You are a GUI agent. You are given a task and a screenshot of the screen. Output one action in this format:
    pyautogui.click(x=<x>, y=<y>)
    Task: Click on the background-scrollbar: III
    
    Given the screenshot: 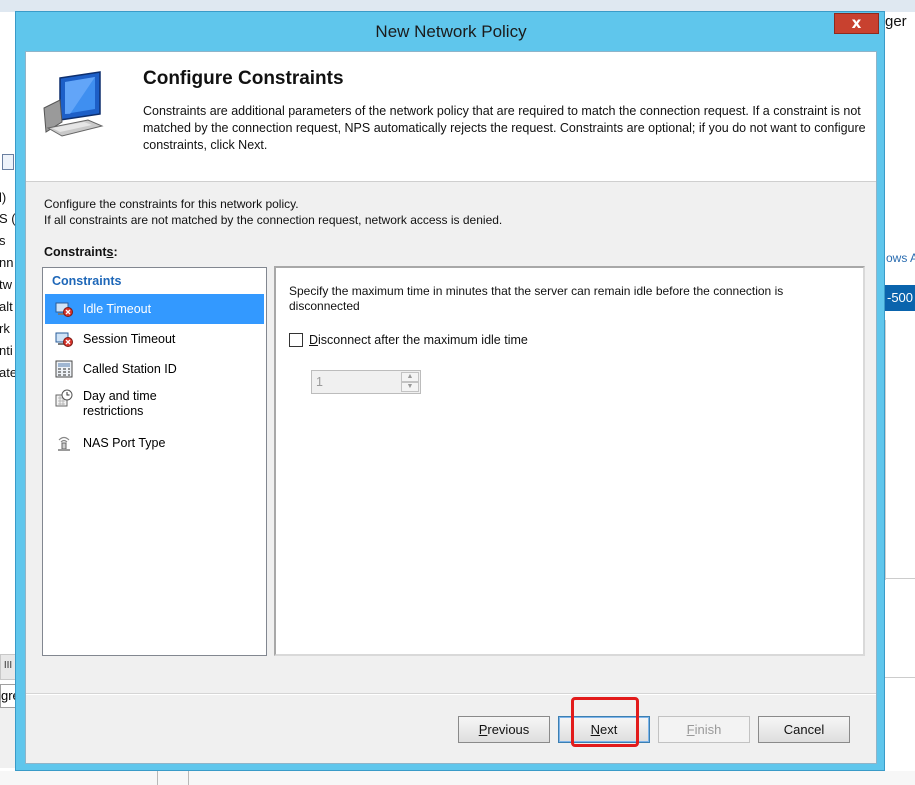 What is the action you would take?
    pyautogui.click(x=8, y=667)
    